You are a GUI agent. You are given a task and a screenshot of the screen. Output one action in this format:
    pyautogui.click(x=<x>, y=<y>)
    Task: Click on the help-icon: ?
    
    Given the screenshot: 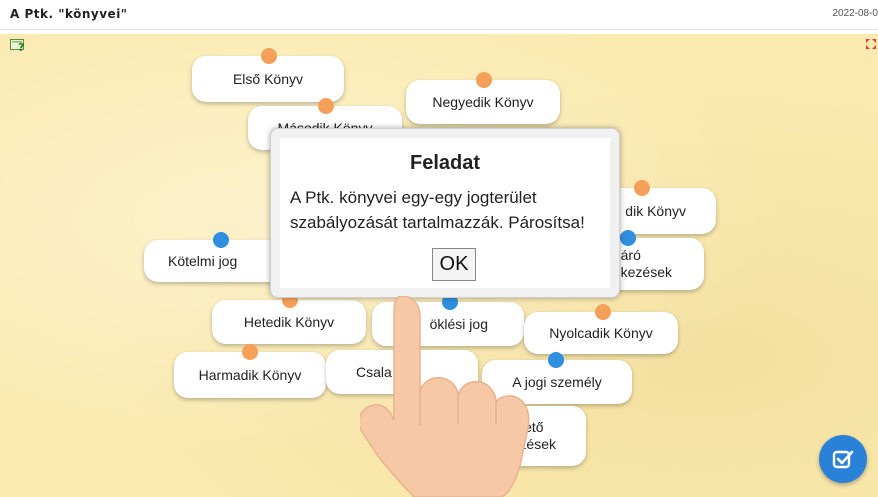 What is the action you would take?
    pyautogui.click(x=18, y=45)
    